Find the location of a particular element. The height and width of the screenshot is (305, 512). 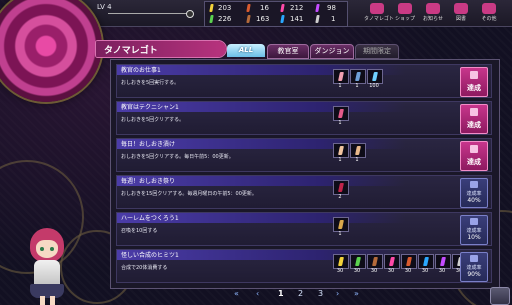

quest-title: ハーレムをつくろう1 is located at coordinates (150, 218).